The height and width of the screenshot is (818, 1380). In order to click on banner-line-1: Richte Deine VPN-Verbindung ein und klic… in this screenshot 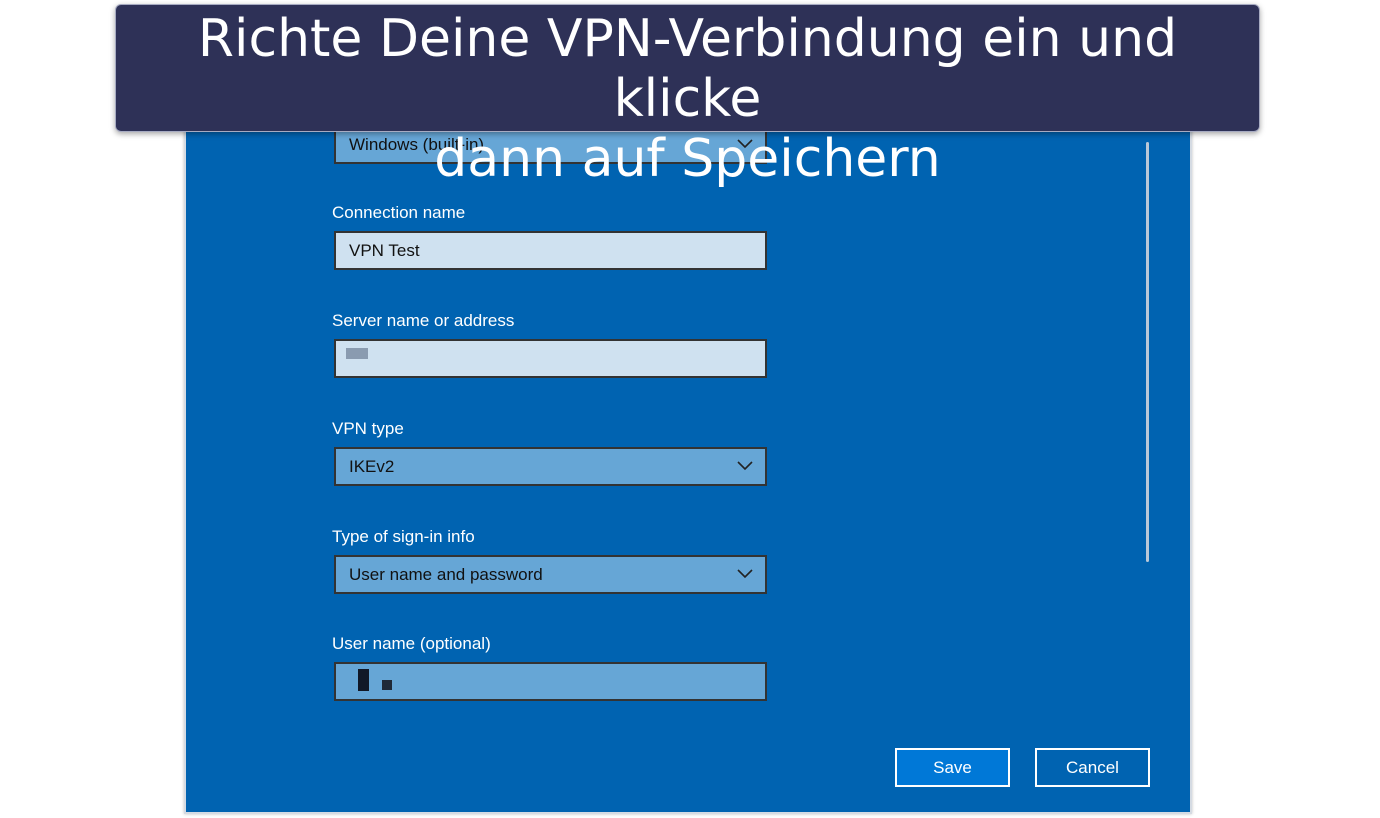, I will do `click(687, 69)`.